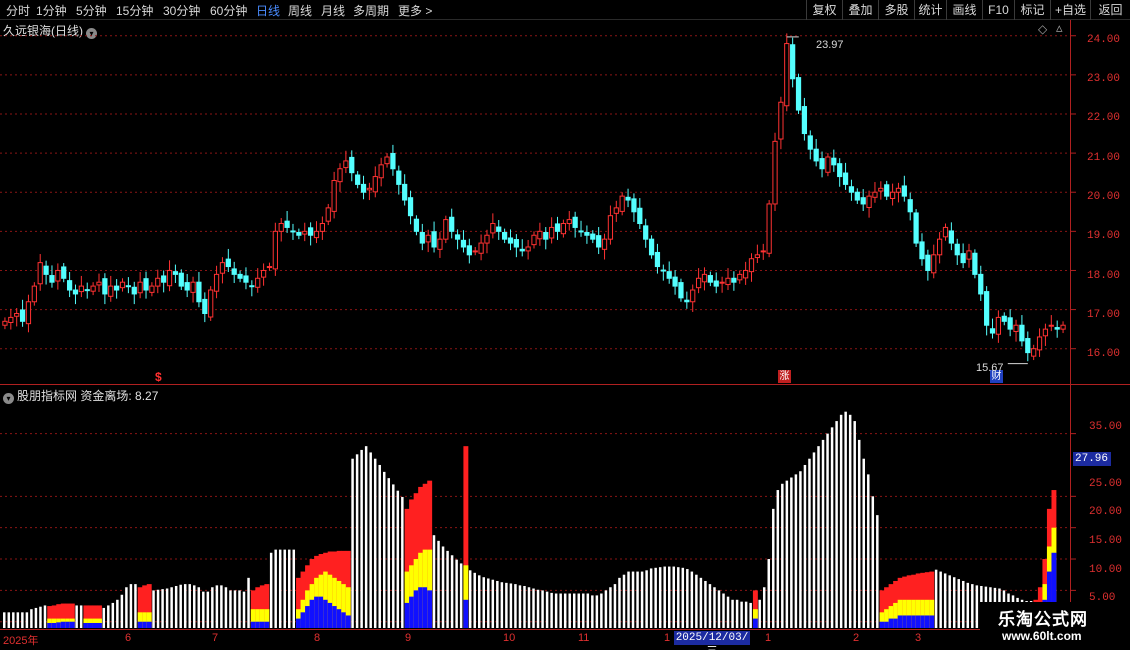 The image size is (1130, 650). Describe the element at coordinates (215, 638) in the screenshot. I see `time-label: 7` at that location.